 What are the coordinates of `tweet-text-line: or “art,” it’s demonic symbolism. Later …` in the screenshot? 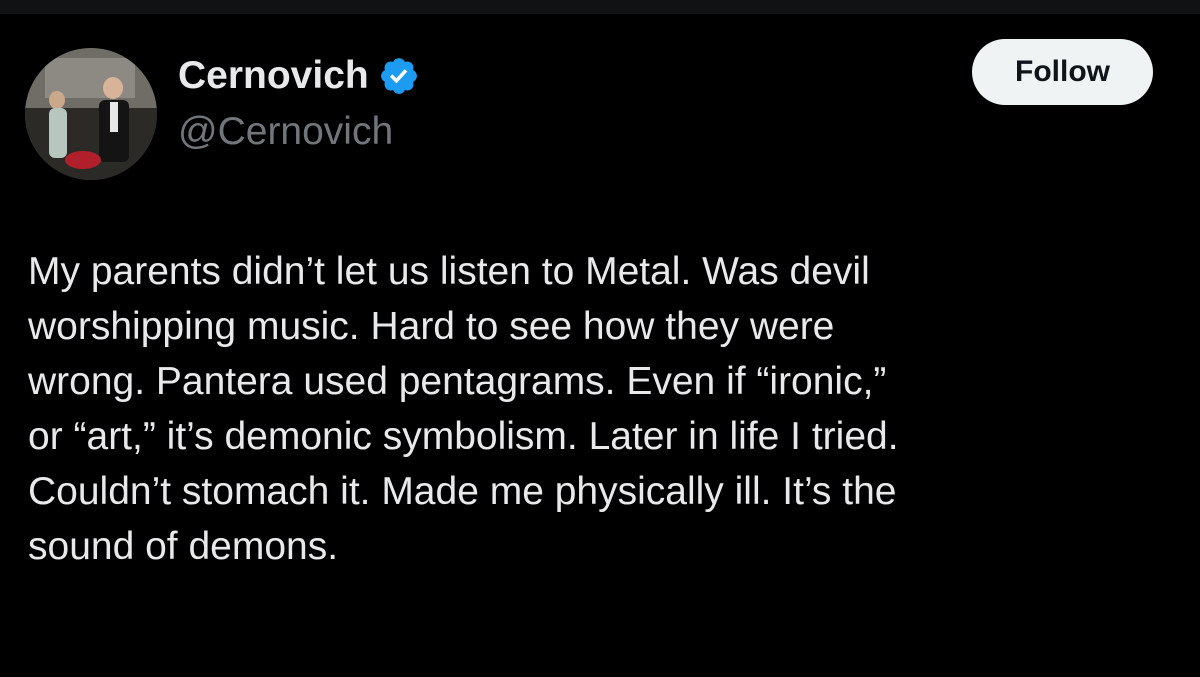 It's located at (463, 436).